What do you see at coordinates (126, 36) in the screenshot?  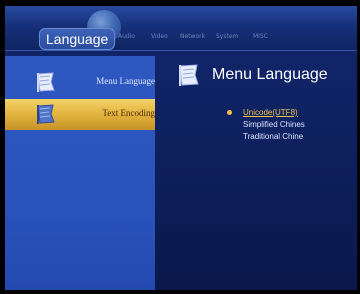 I see `tab-audio: Audio` at bounding box center [126, 36].